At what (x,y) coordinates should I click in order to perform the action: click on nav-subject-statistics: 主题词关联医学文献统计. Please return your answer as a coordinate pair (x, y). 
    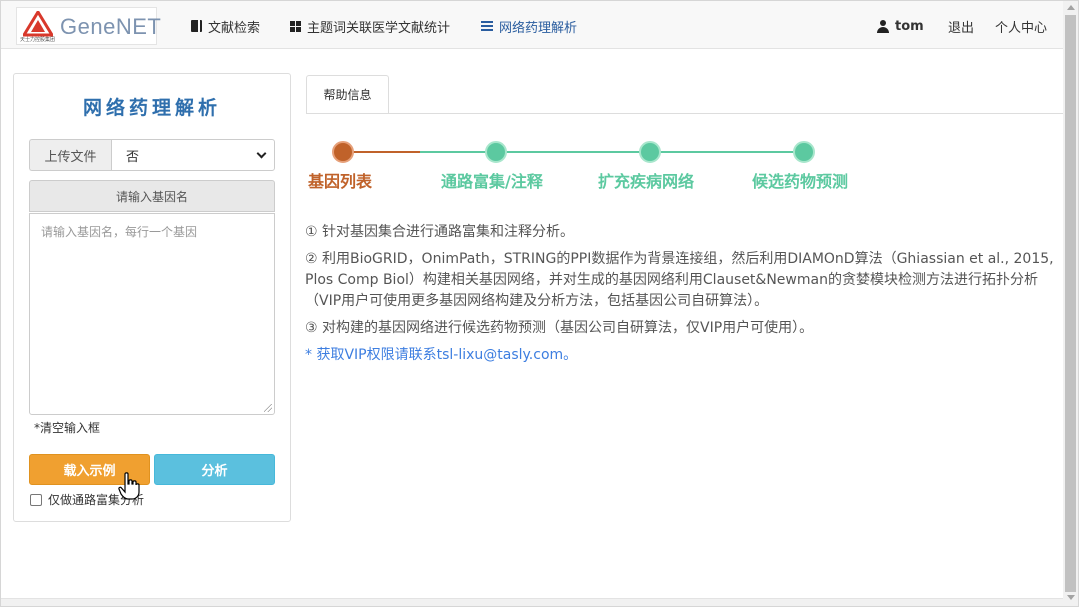
    Looking at the image, I should click on (370, 26).